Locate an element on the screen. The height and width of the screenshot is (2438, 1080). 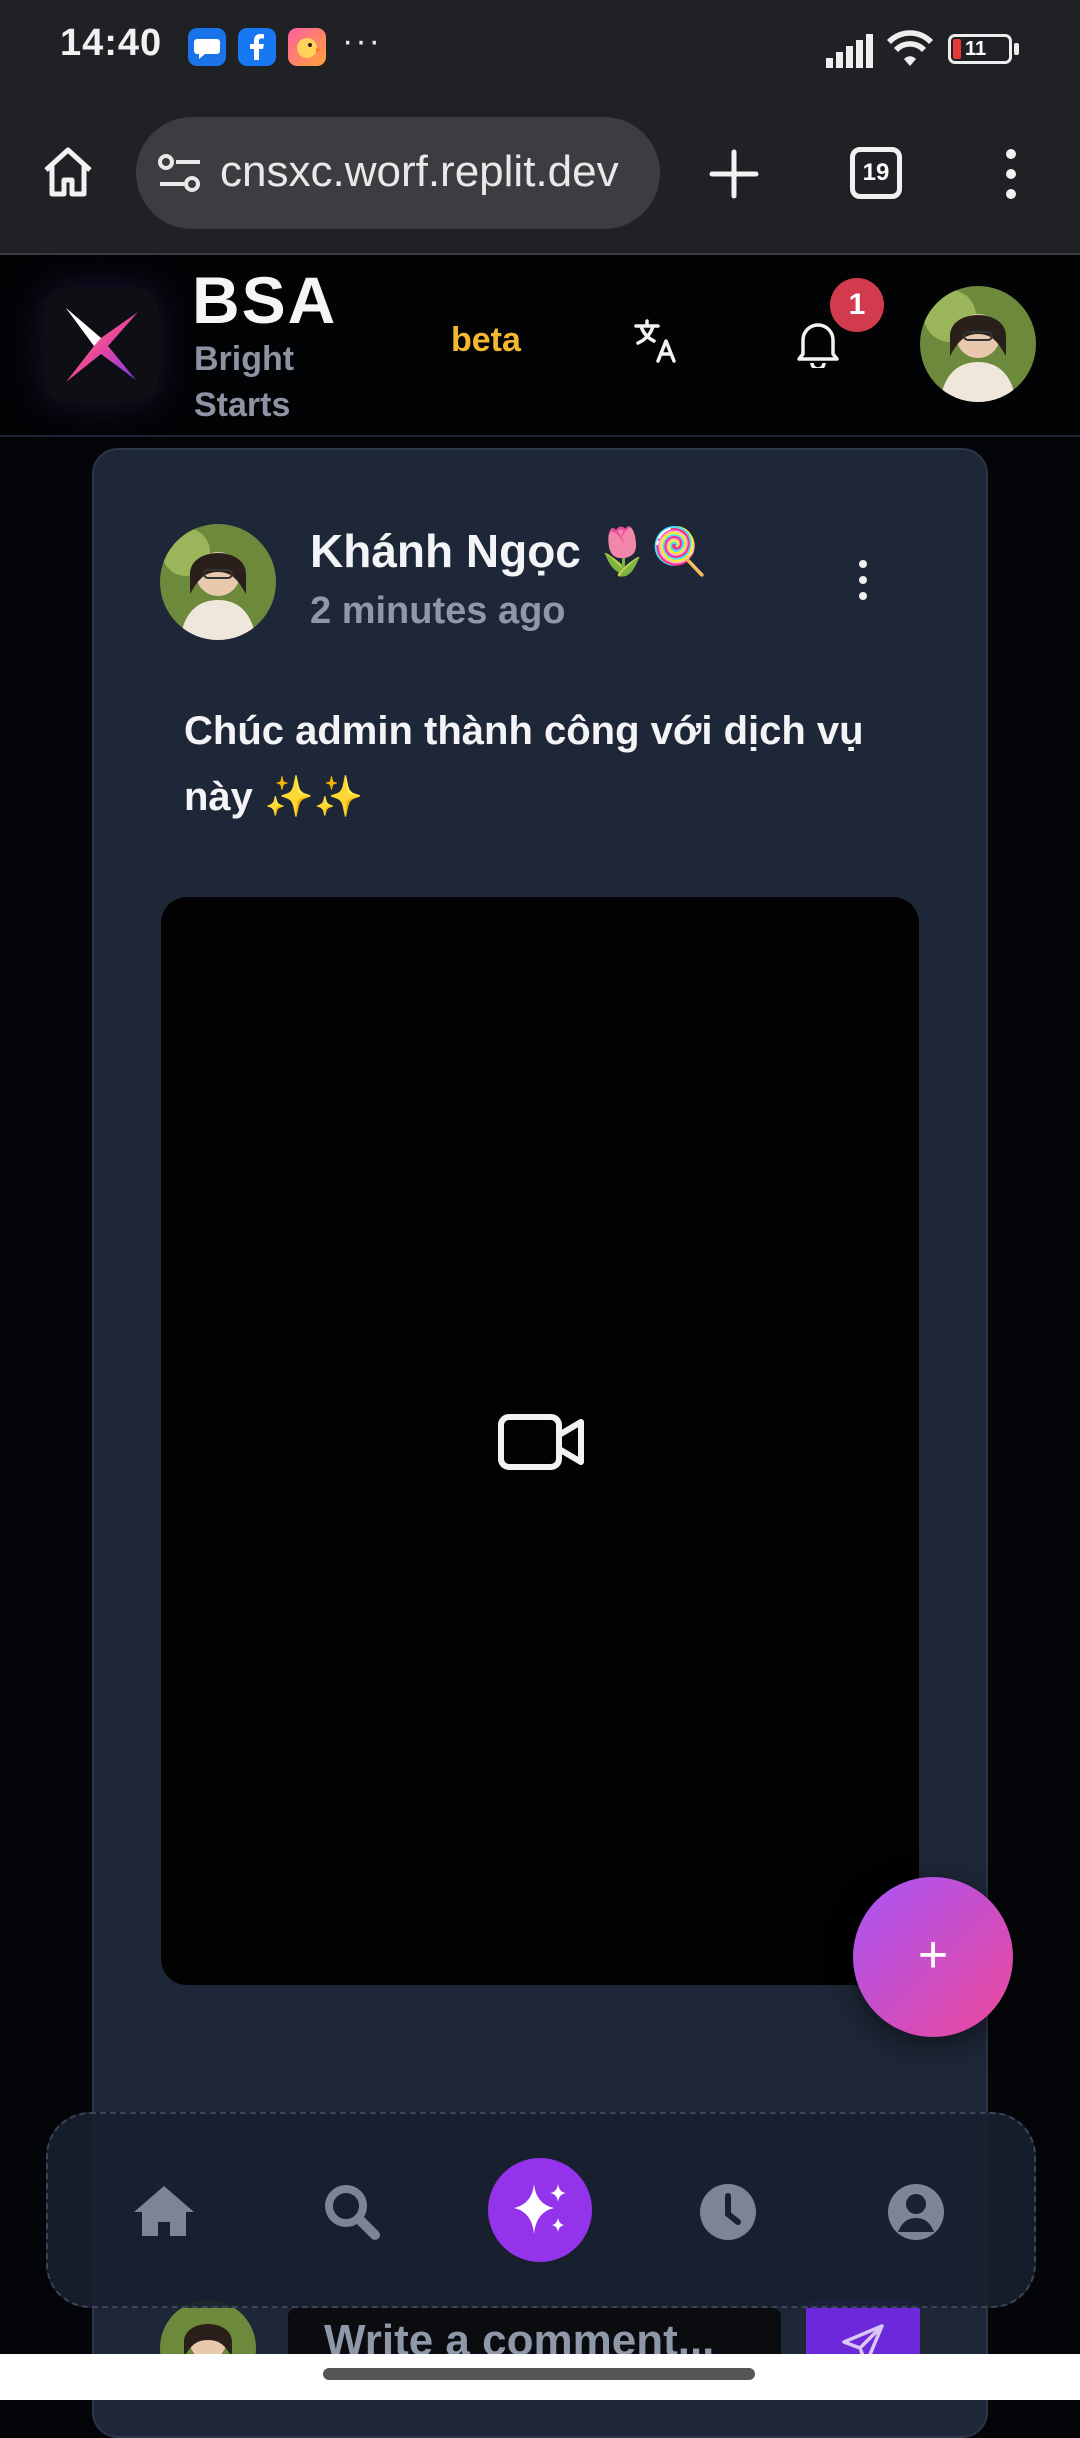
nav-history is located at coordinates (728, 2212).